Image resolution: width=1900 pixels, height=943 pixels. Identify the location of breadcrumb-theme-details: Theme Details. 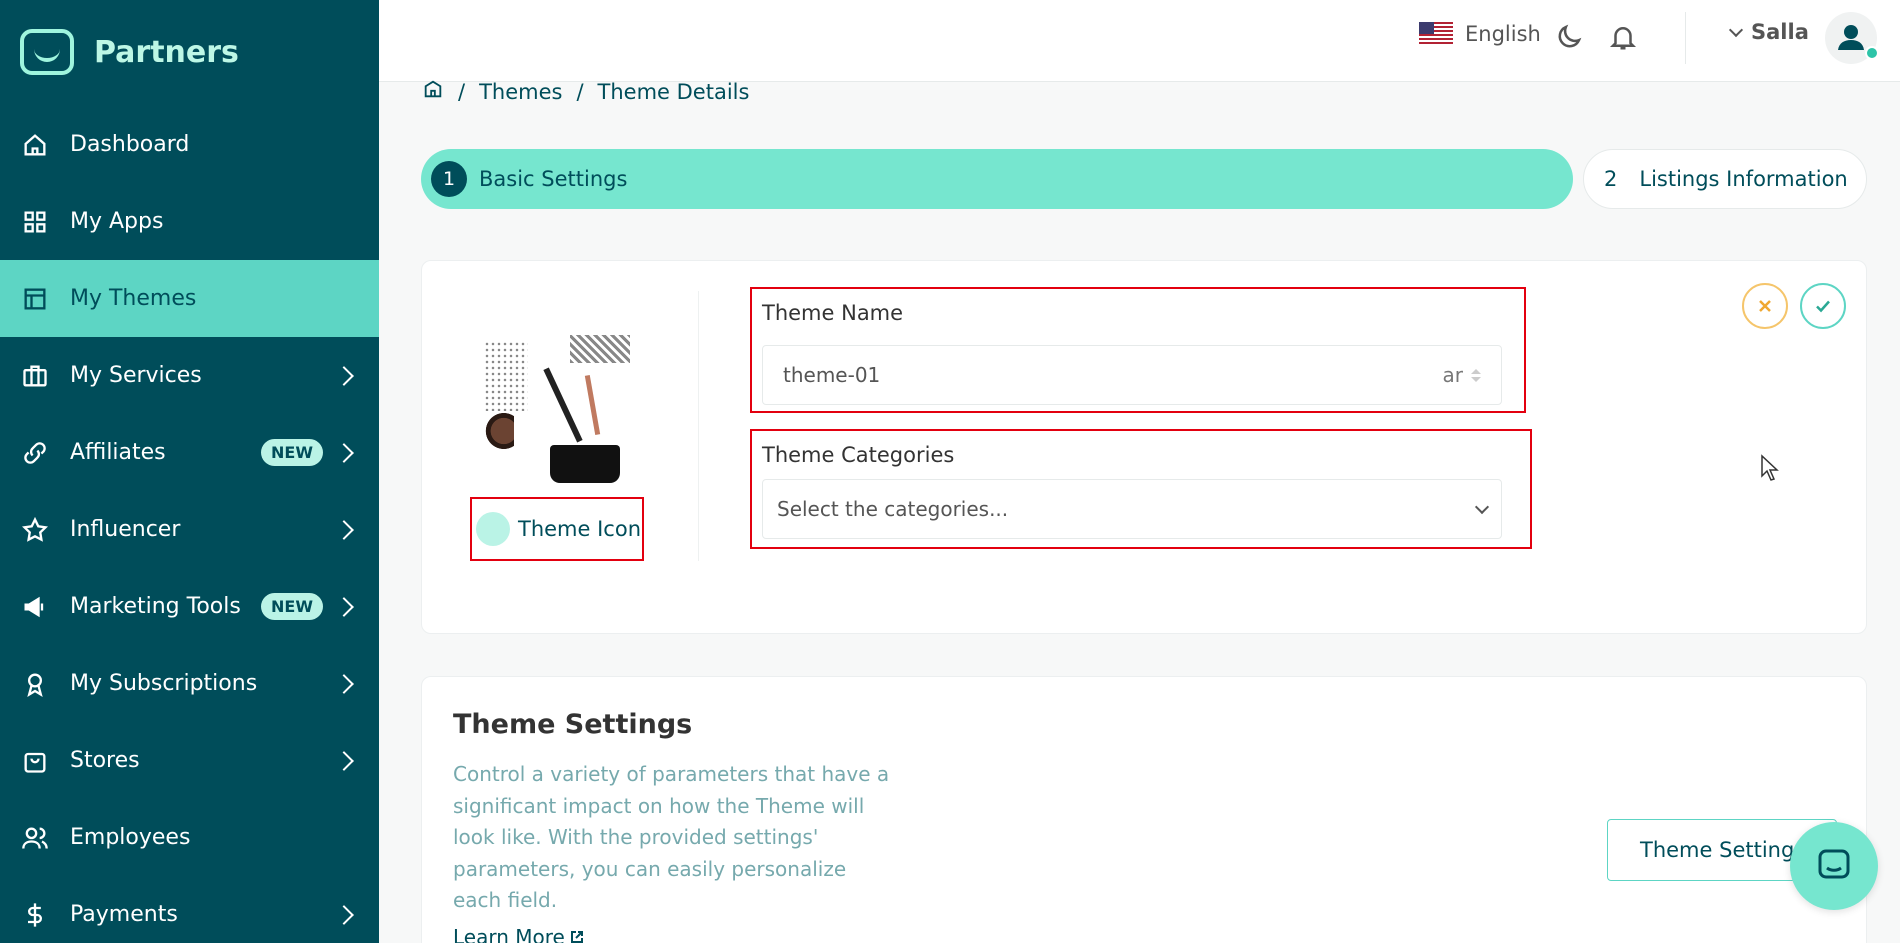
(673, 91).